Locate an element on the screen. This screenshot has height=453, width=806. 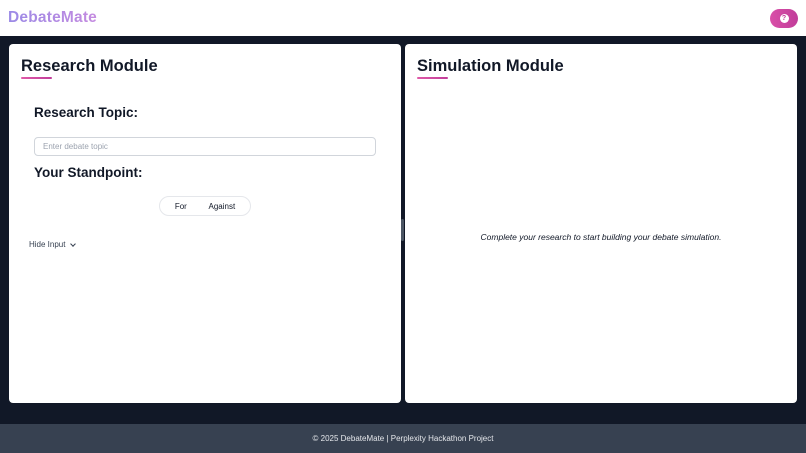
standpoint-label: Your Standpoint: is located at coordinates (88, 172).